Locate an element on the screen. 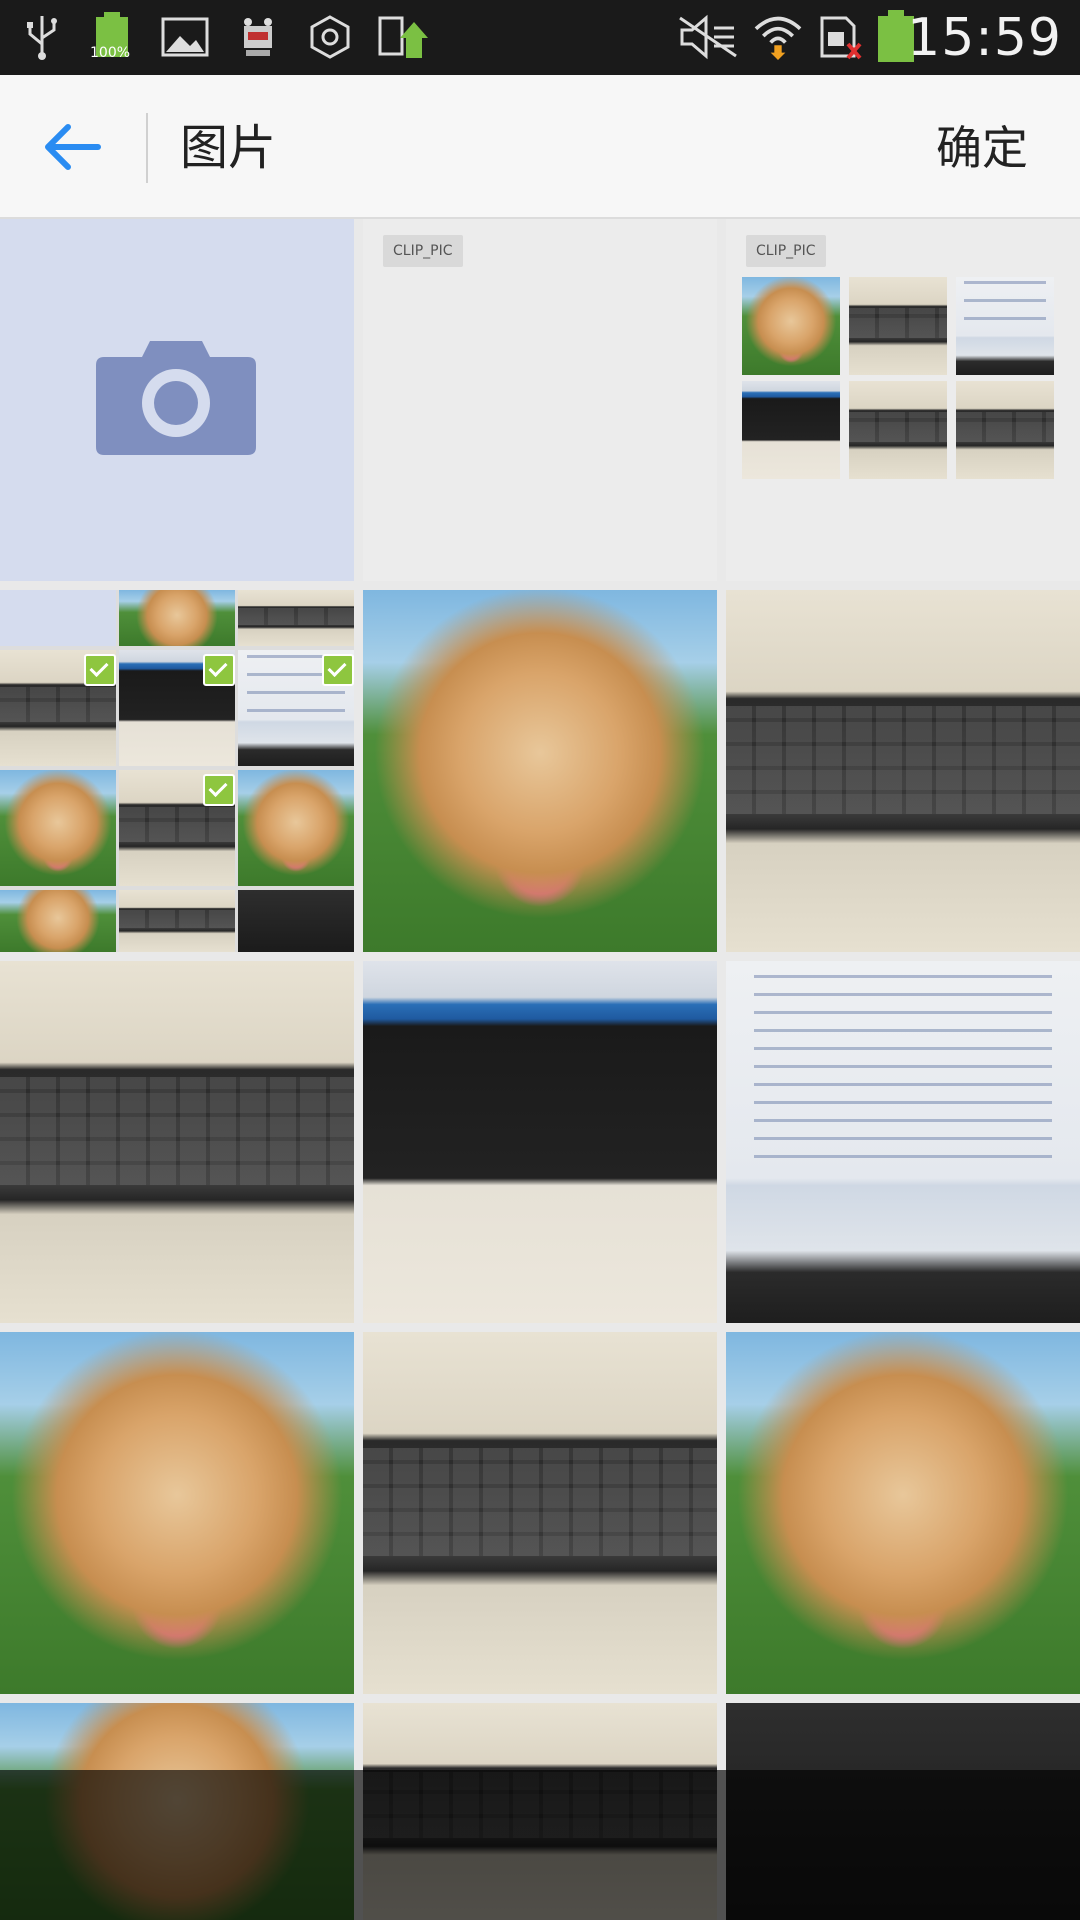  clock: 15:59 is located at coordinates (984, 38).